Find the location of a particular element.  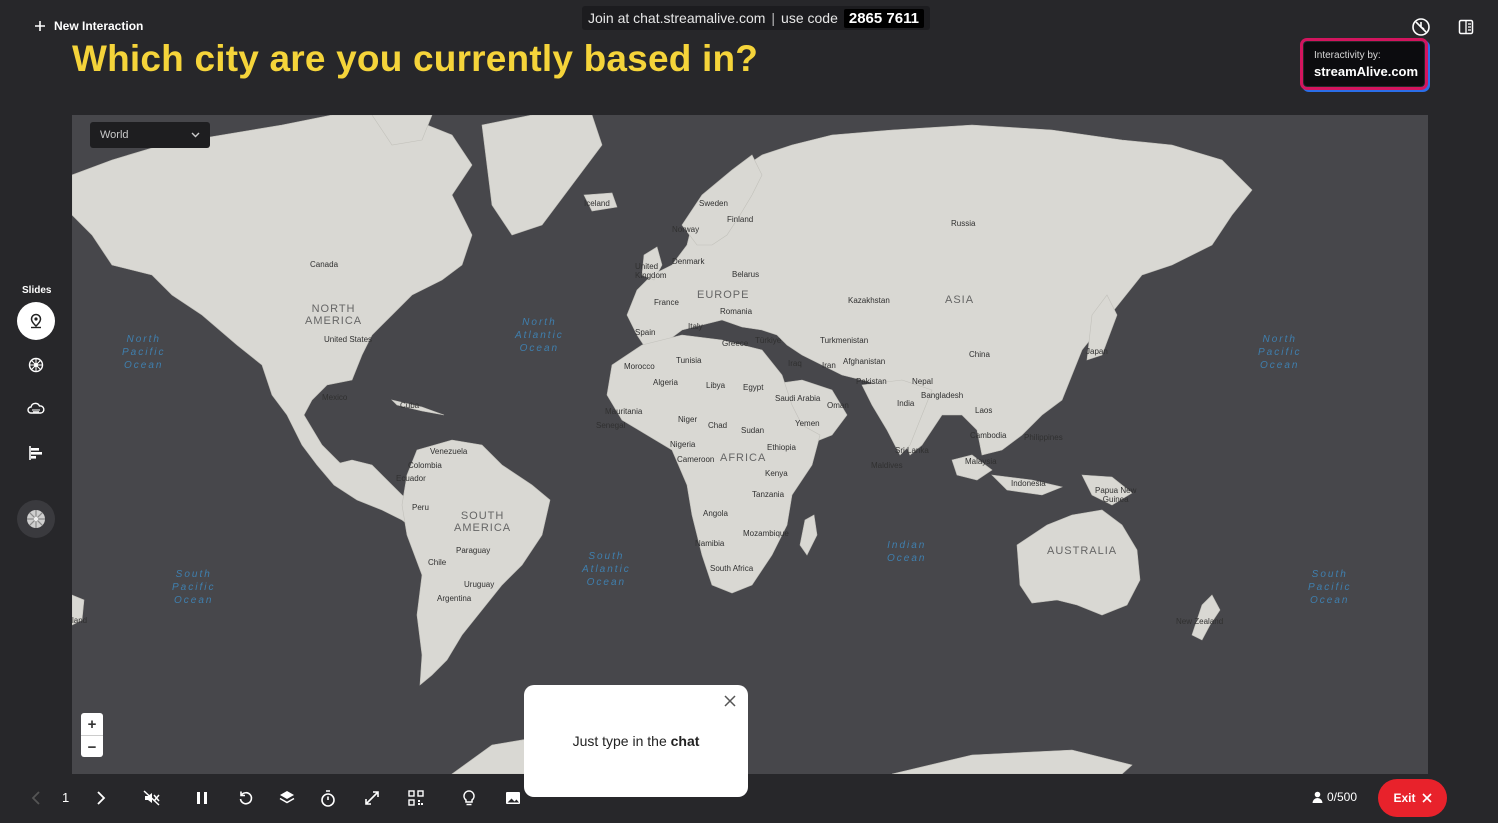

exit-label: Exit is located at coordinates (1404, 798).